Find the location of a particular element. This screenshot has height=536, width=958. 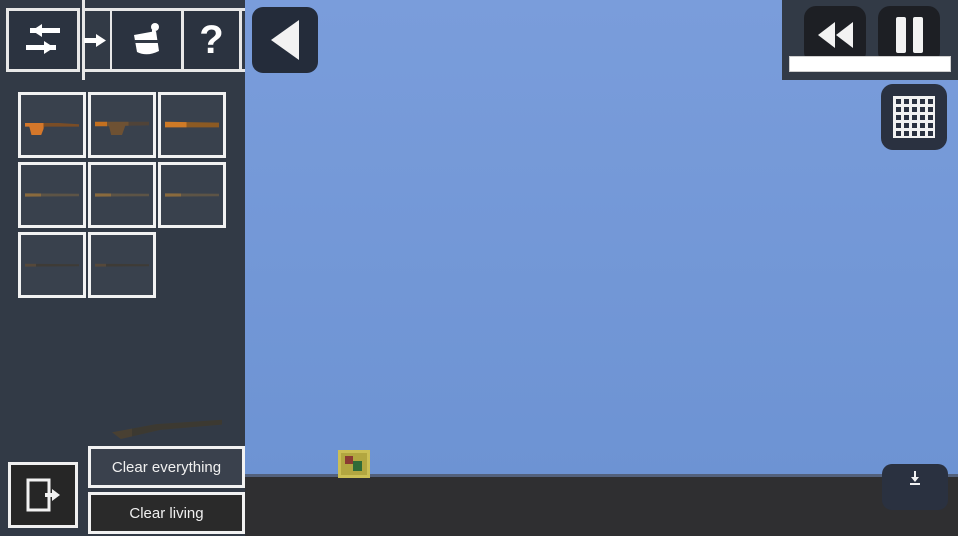

weapon-sprite-assault-rifle is located at coordinates (122, 195).